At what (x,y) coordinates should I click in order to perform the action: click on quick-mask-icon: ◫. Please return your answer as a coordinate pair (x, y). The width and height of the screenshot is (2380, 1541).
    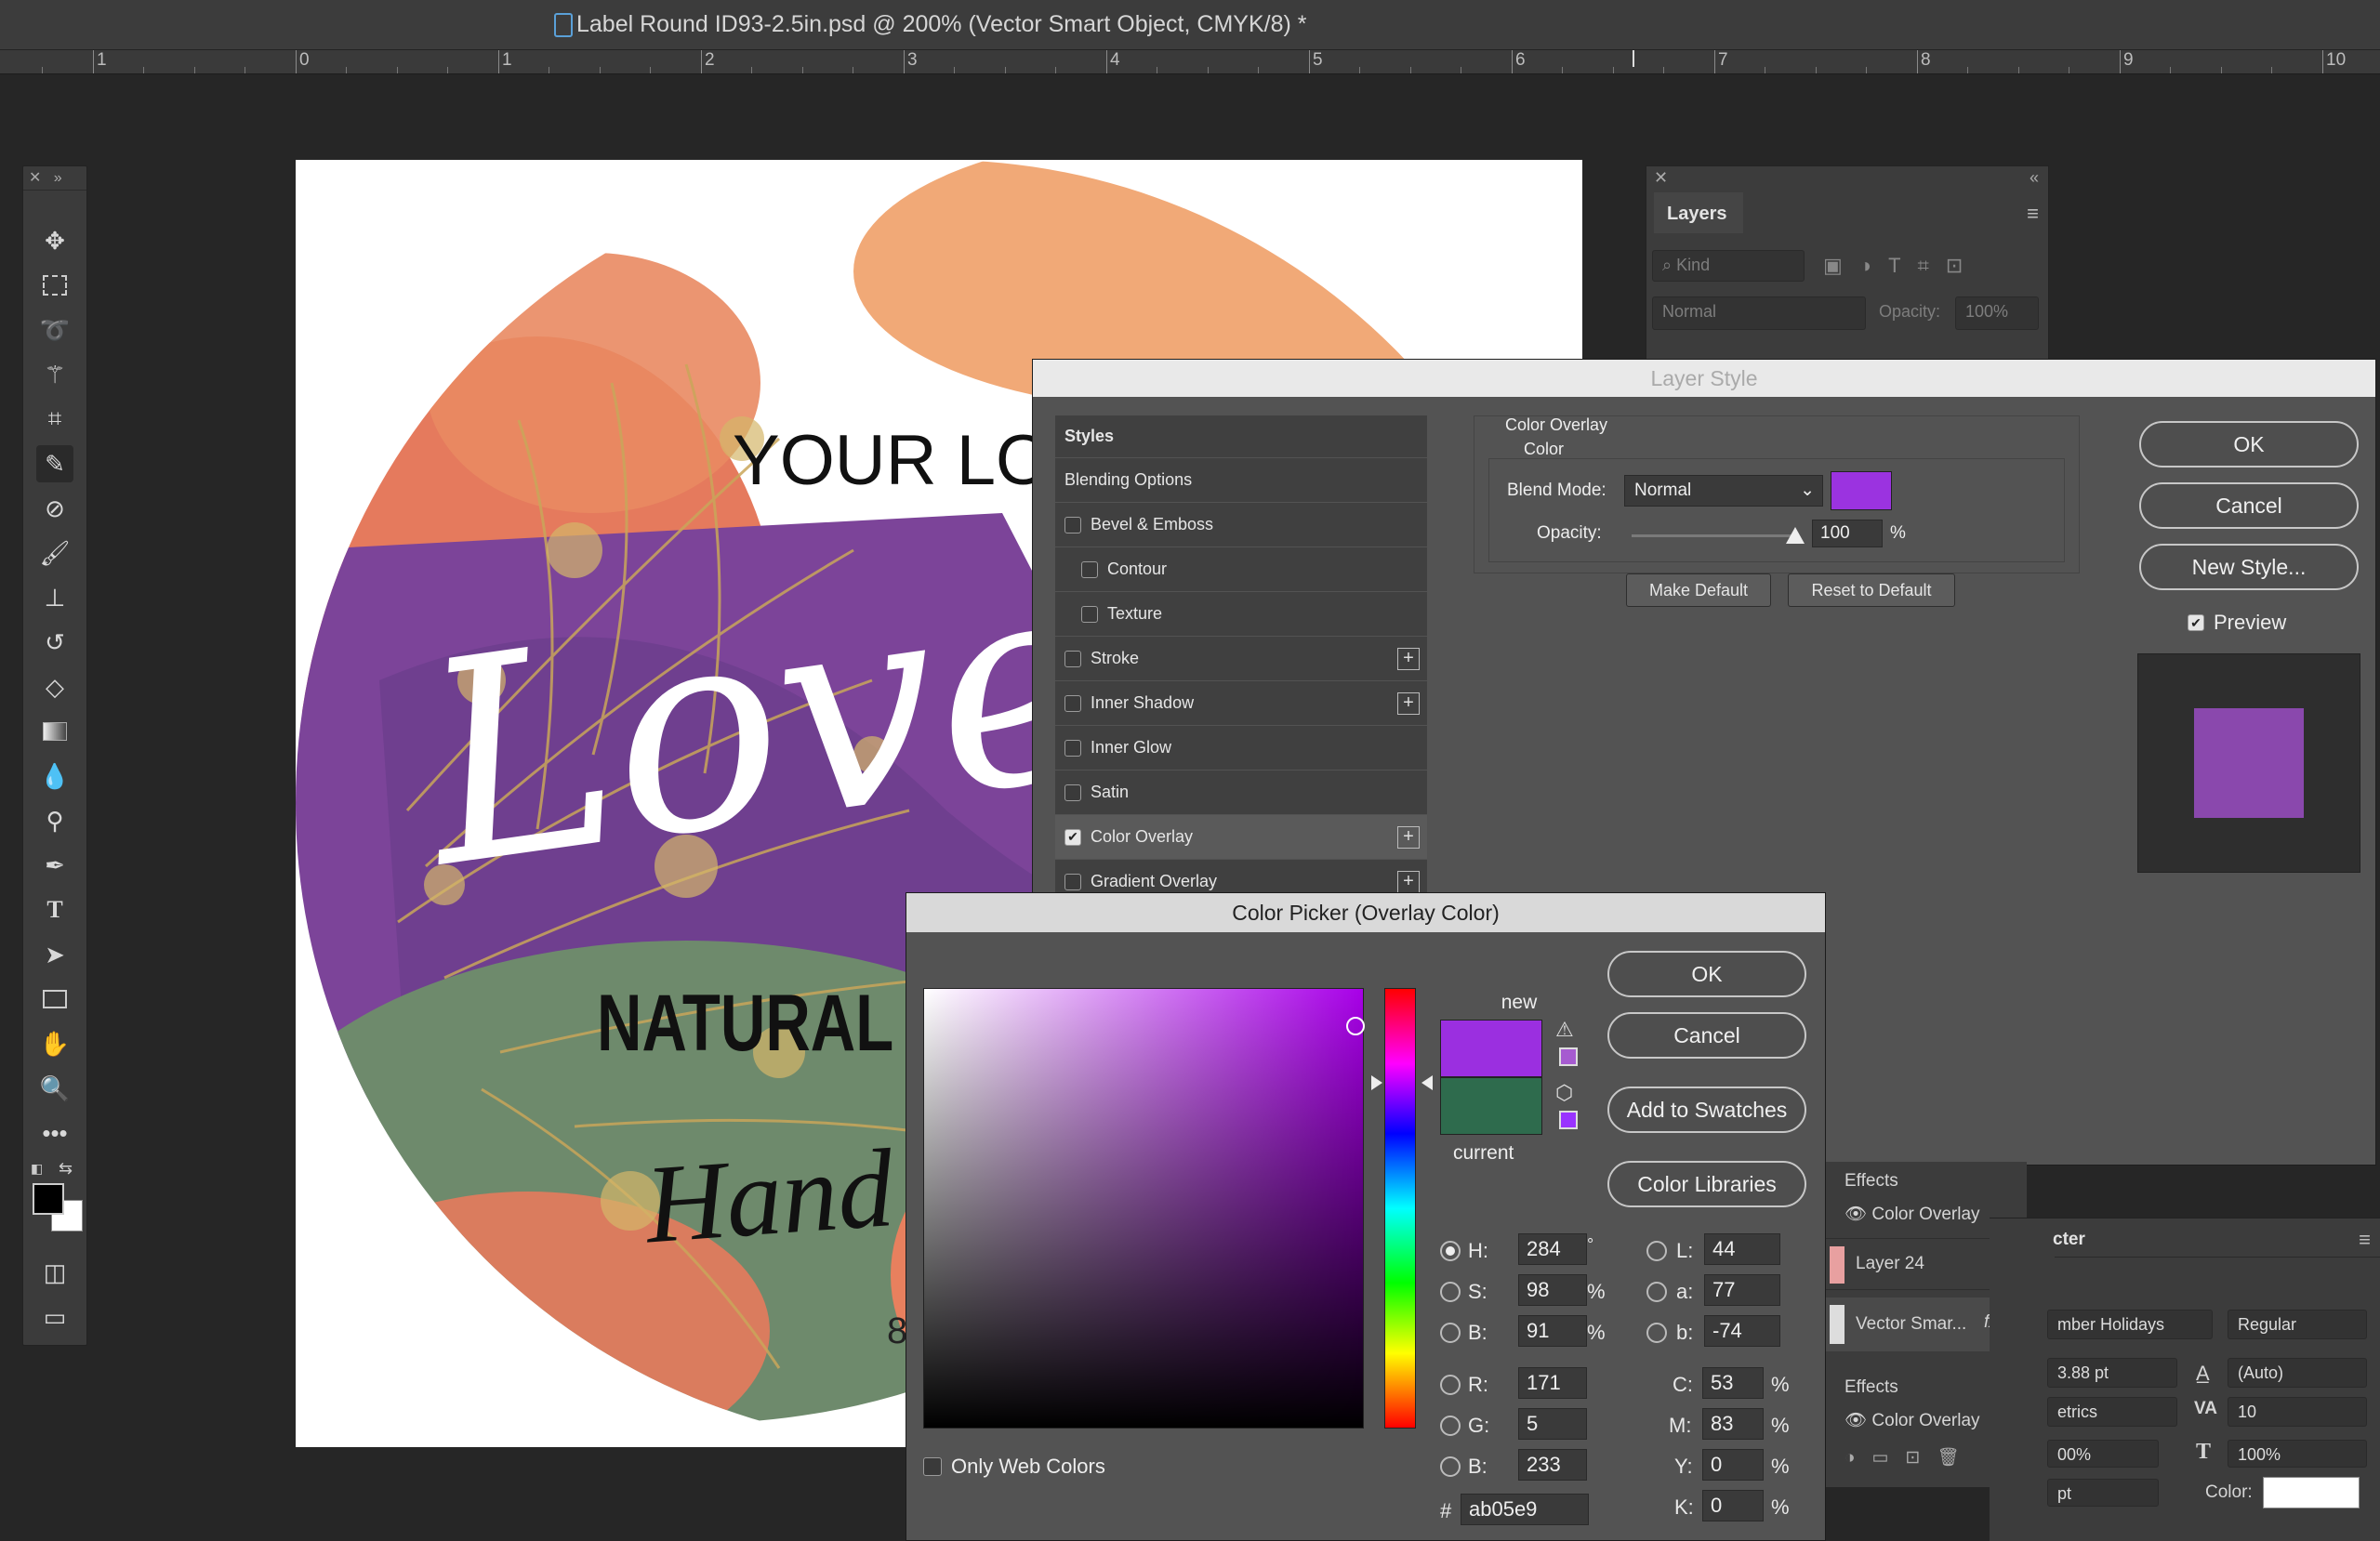
    Looking at the image, I should click on (54, 1272).